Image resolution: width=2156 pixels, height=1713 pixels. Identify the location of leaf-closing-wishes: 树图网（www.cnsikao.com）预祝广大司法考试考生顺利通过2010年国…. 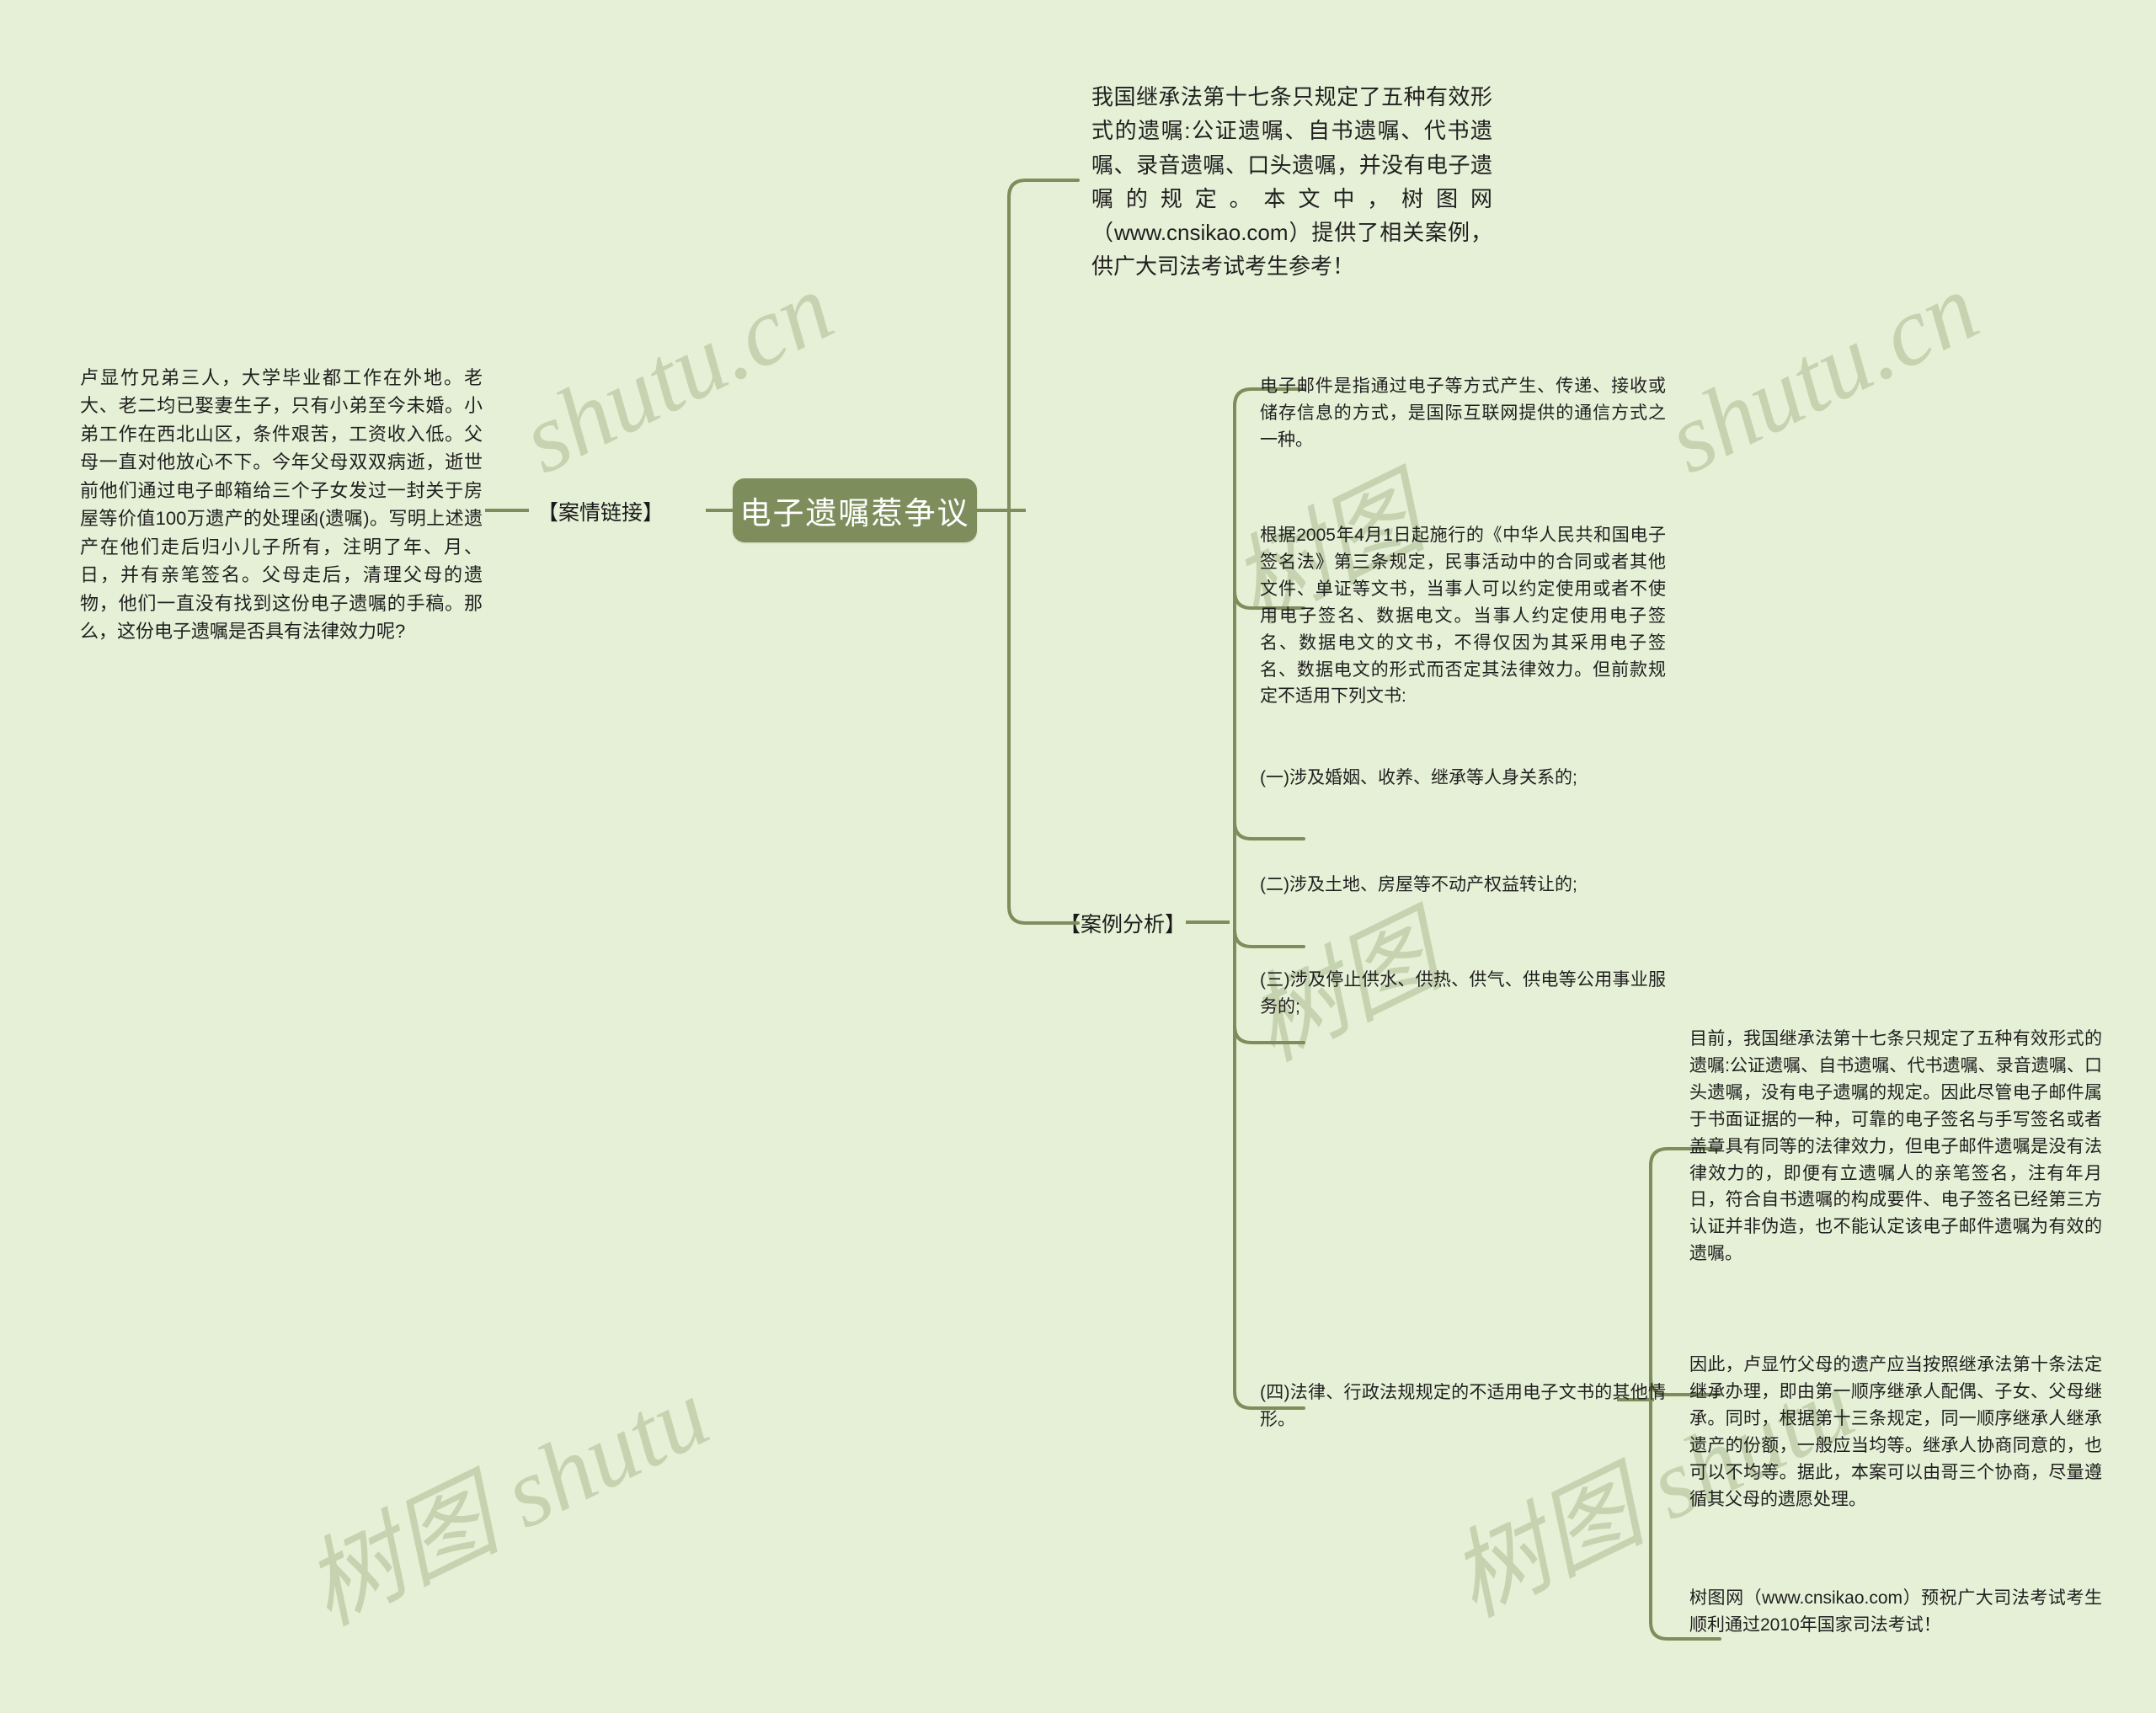
(1896, 1612).